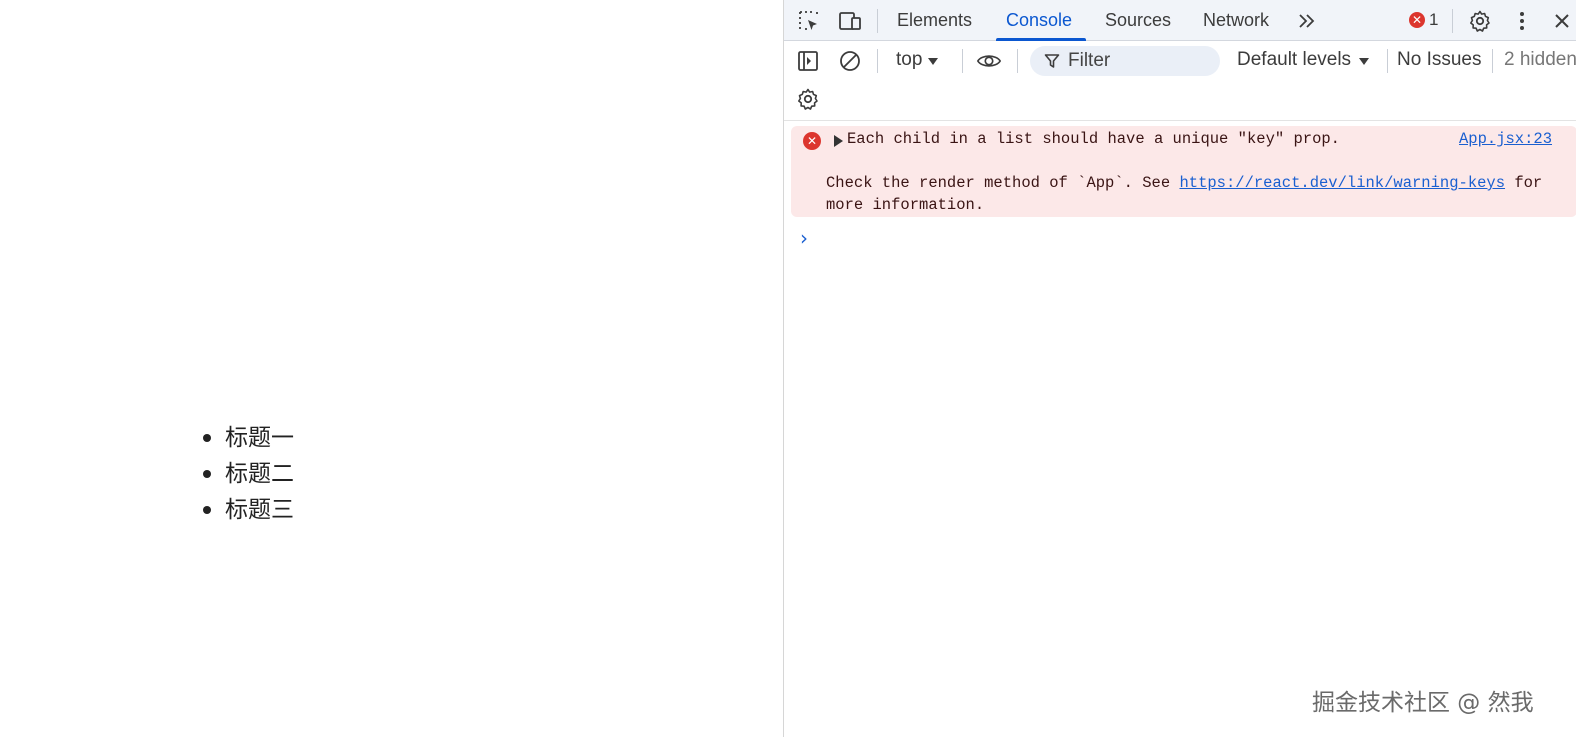 Image resolution: width=1576 pixels, height=737 pixels. Describe the element at coordinates (1294, 59) in the screenshot. I see `levels-label: Default levels` at that location.